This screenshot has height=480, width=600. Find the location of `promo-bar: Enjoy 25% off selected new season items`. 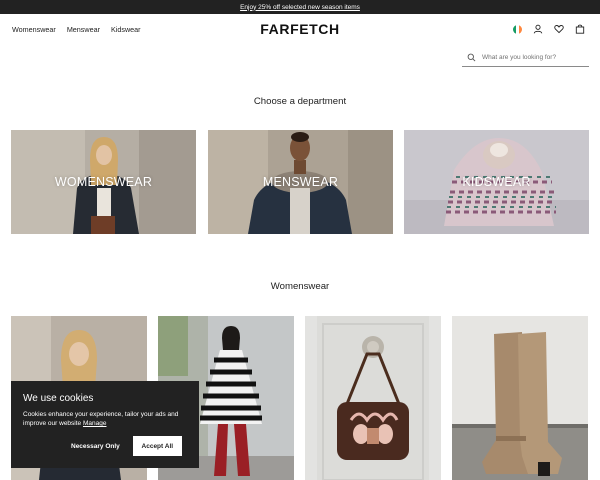

promo-bar: Enjoy 25% off selected new season items is located at coordinates (300, 7).